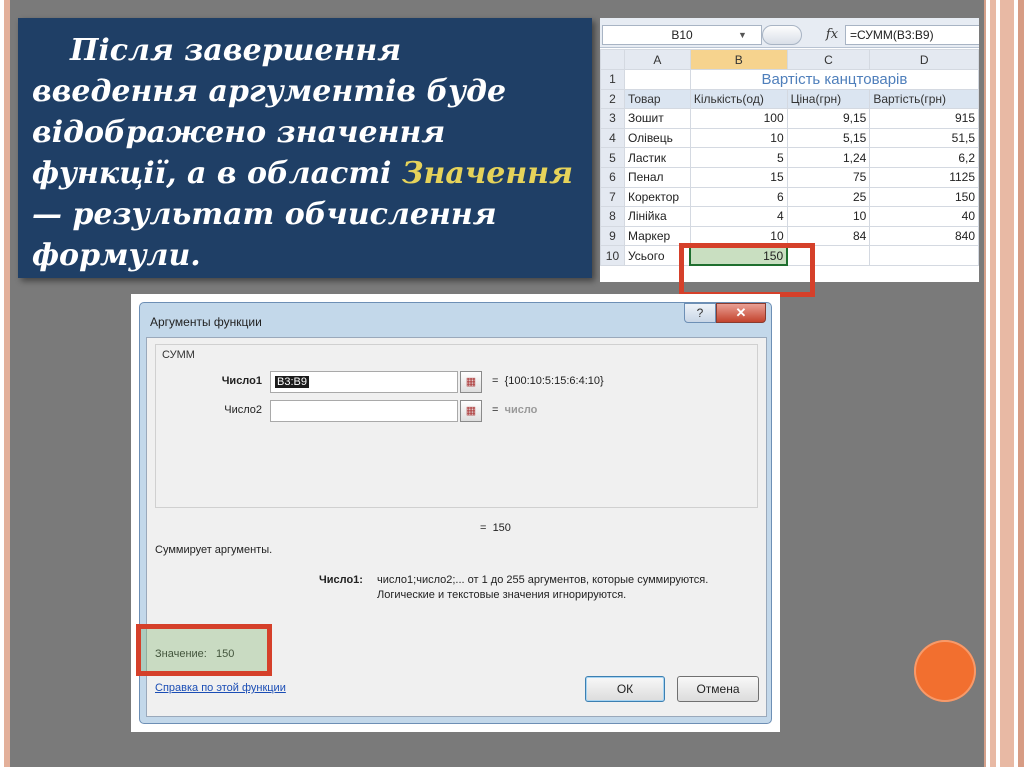 This screenshot has height=767, width=1024. I want to click on table-row: 6 Пенал 15 75 1125, so click(789, 177).